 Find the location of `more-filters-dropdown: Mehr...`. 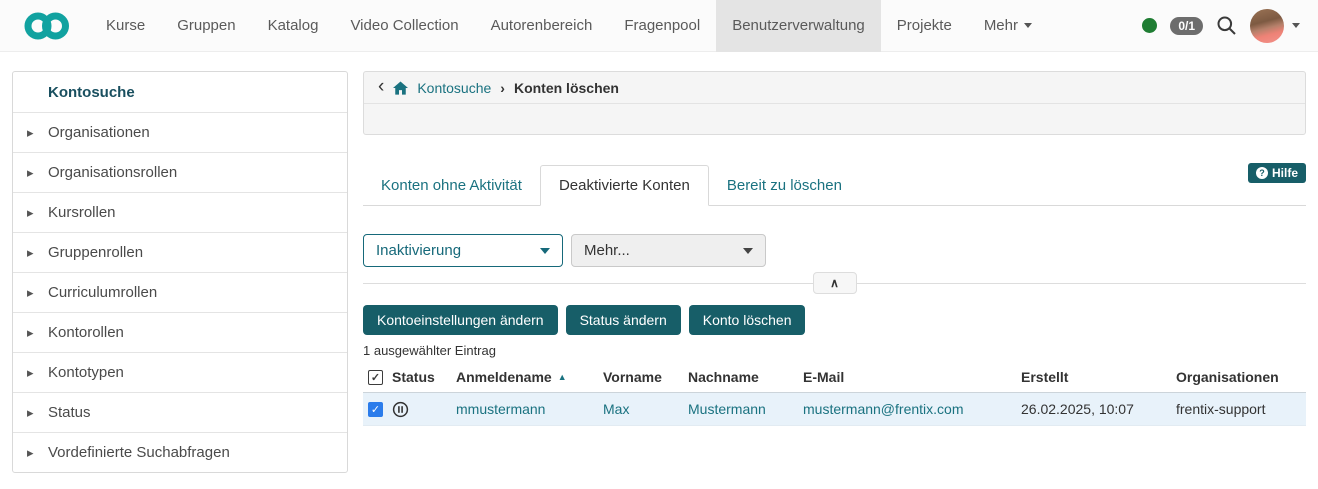

more-filters-dropdown: Mehr... is located at coordinates (668, 250).